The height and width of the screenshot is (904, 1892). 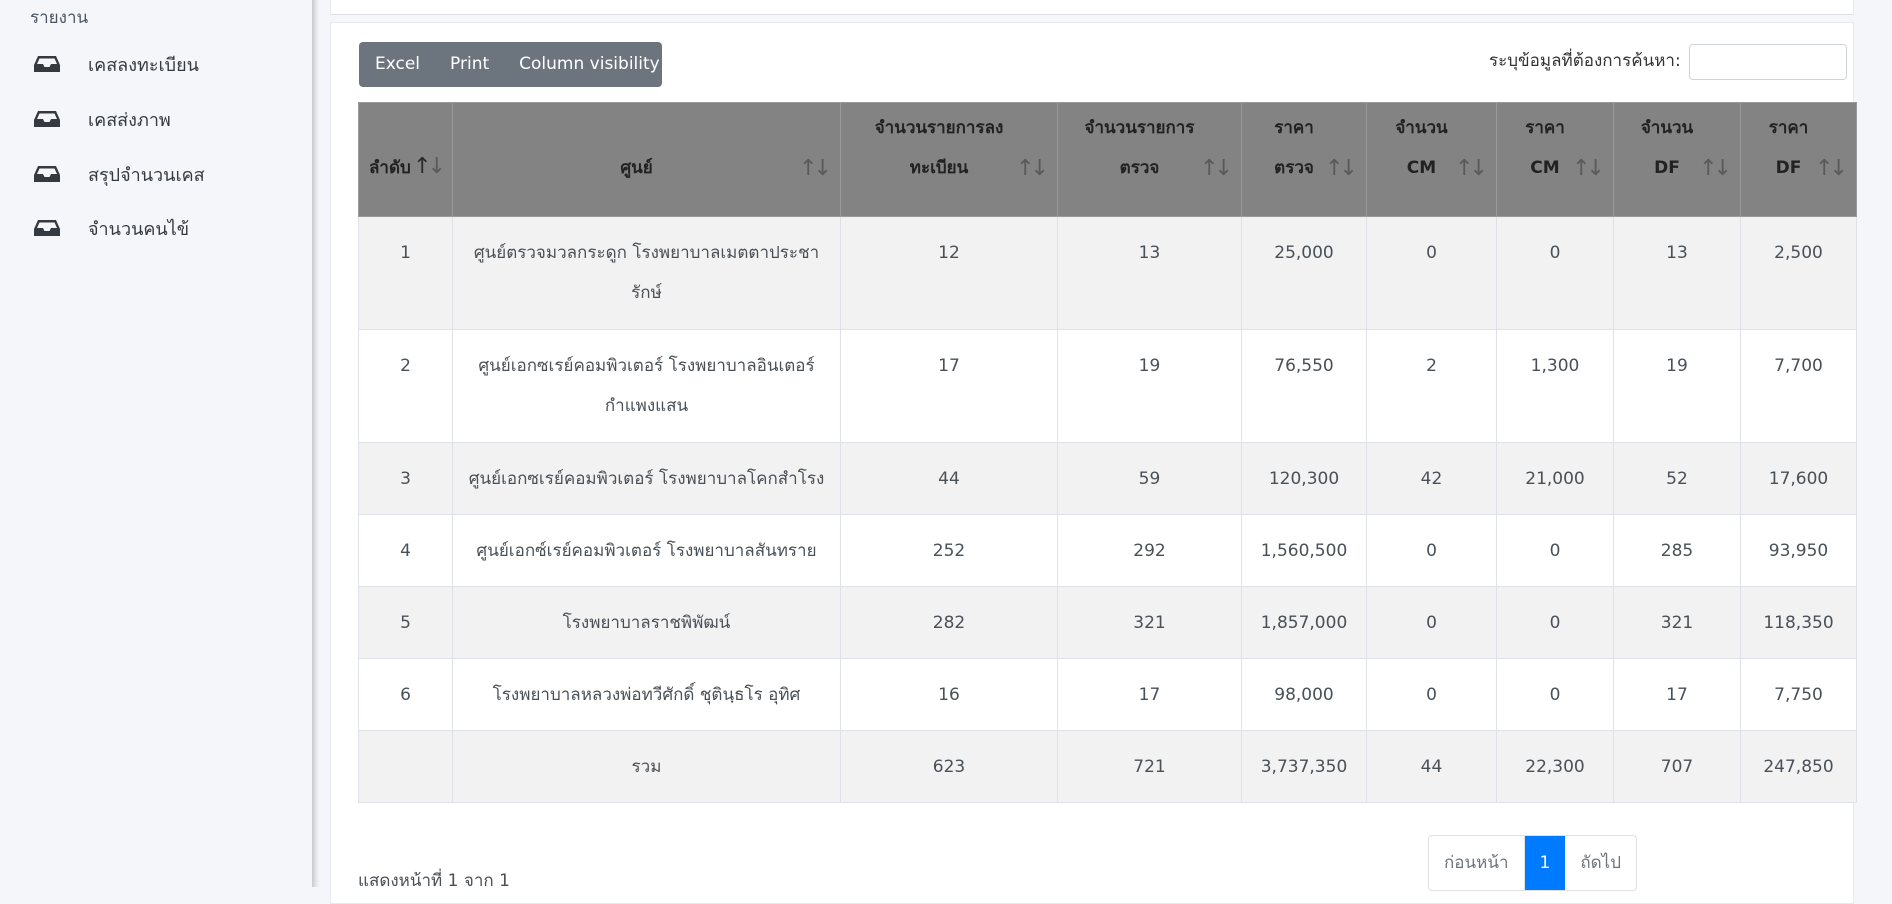 I want to click on table-cell-col-df-count: 17, so click(x=1677, y=694).